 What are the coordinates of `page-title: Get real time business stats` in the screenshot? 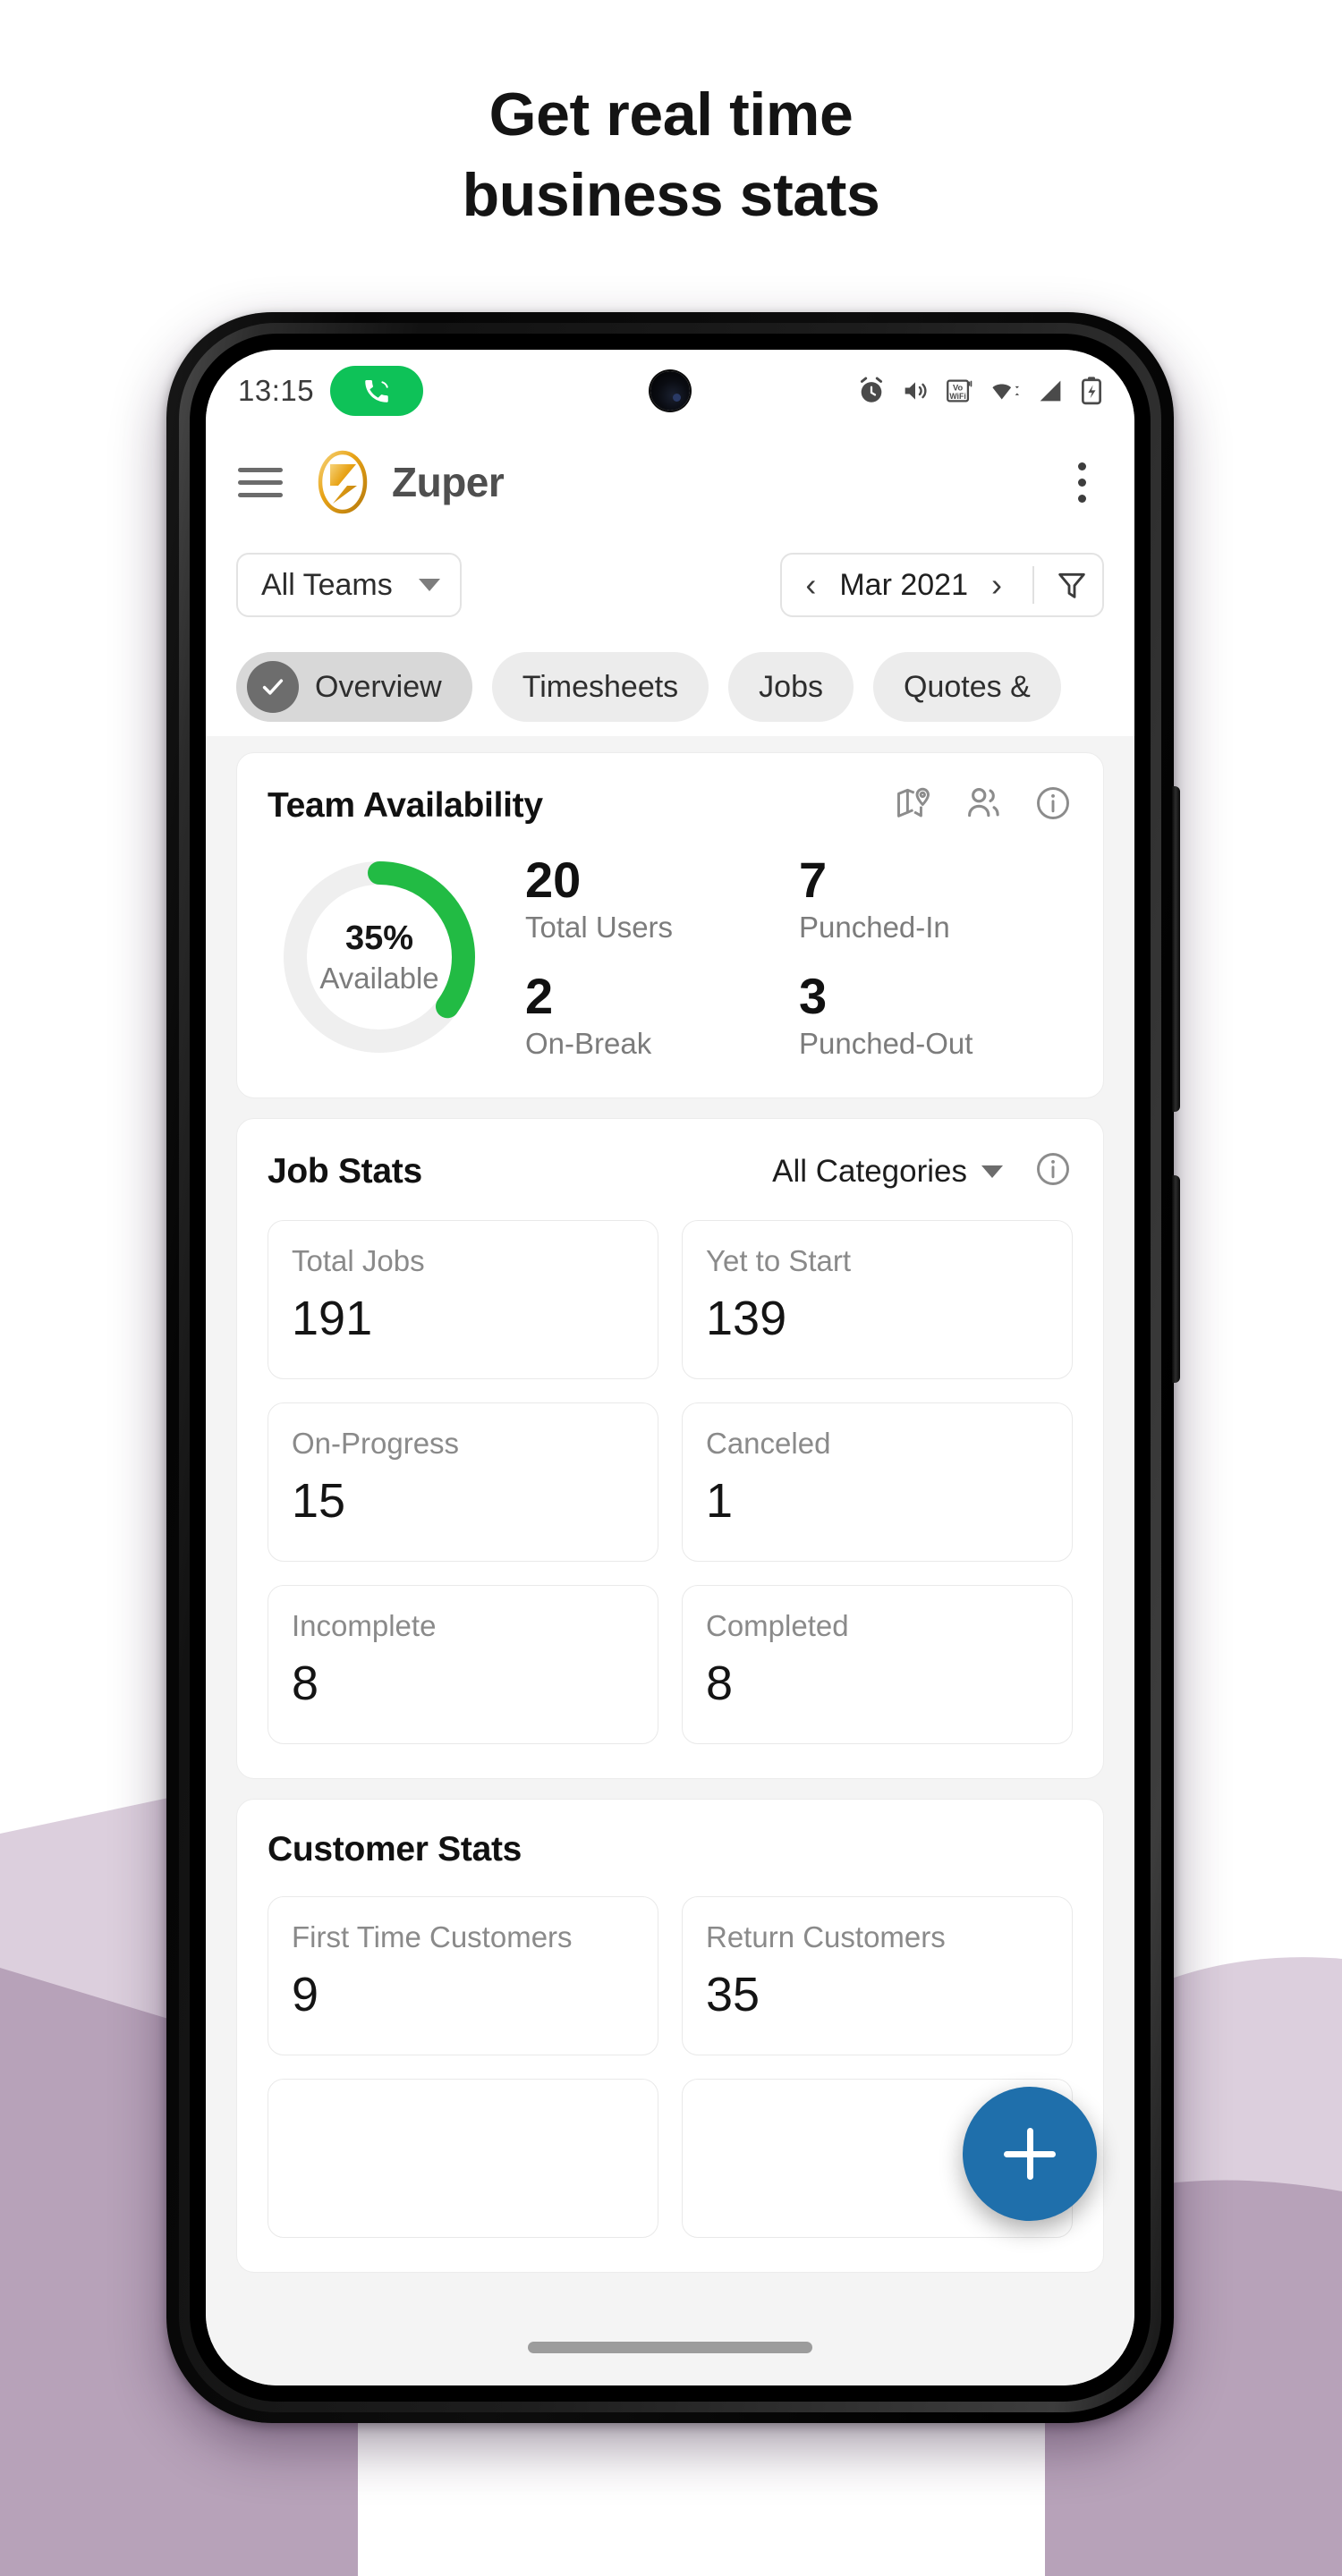 It's located at (671, 155).